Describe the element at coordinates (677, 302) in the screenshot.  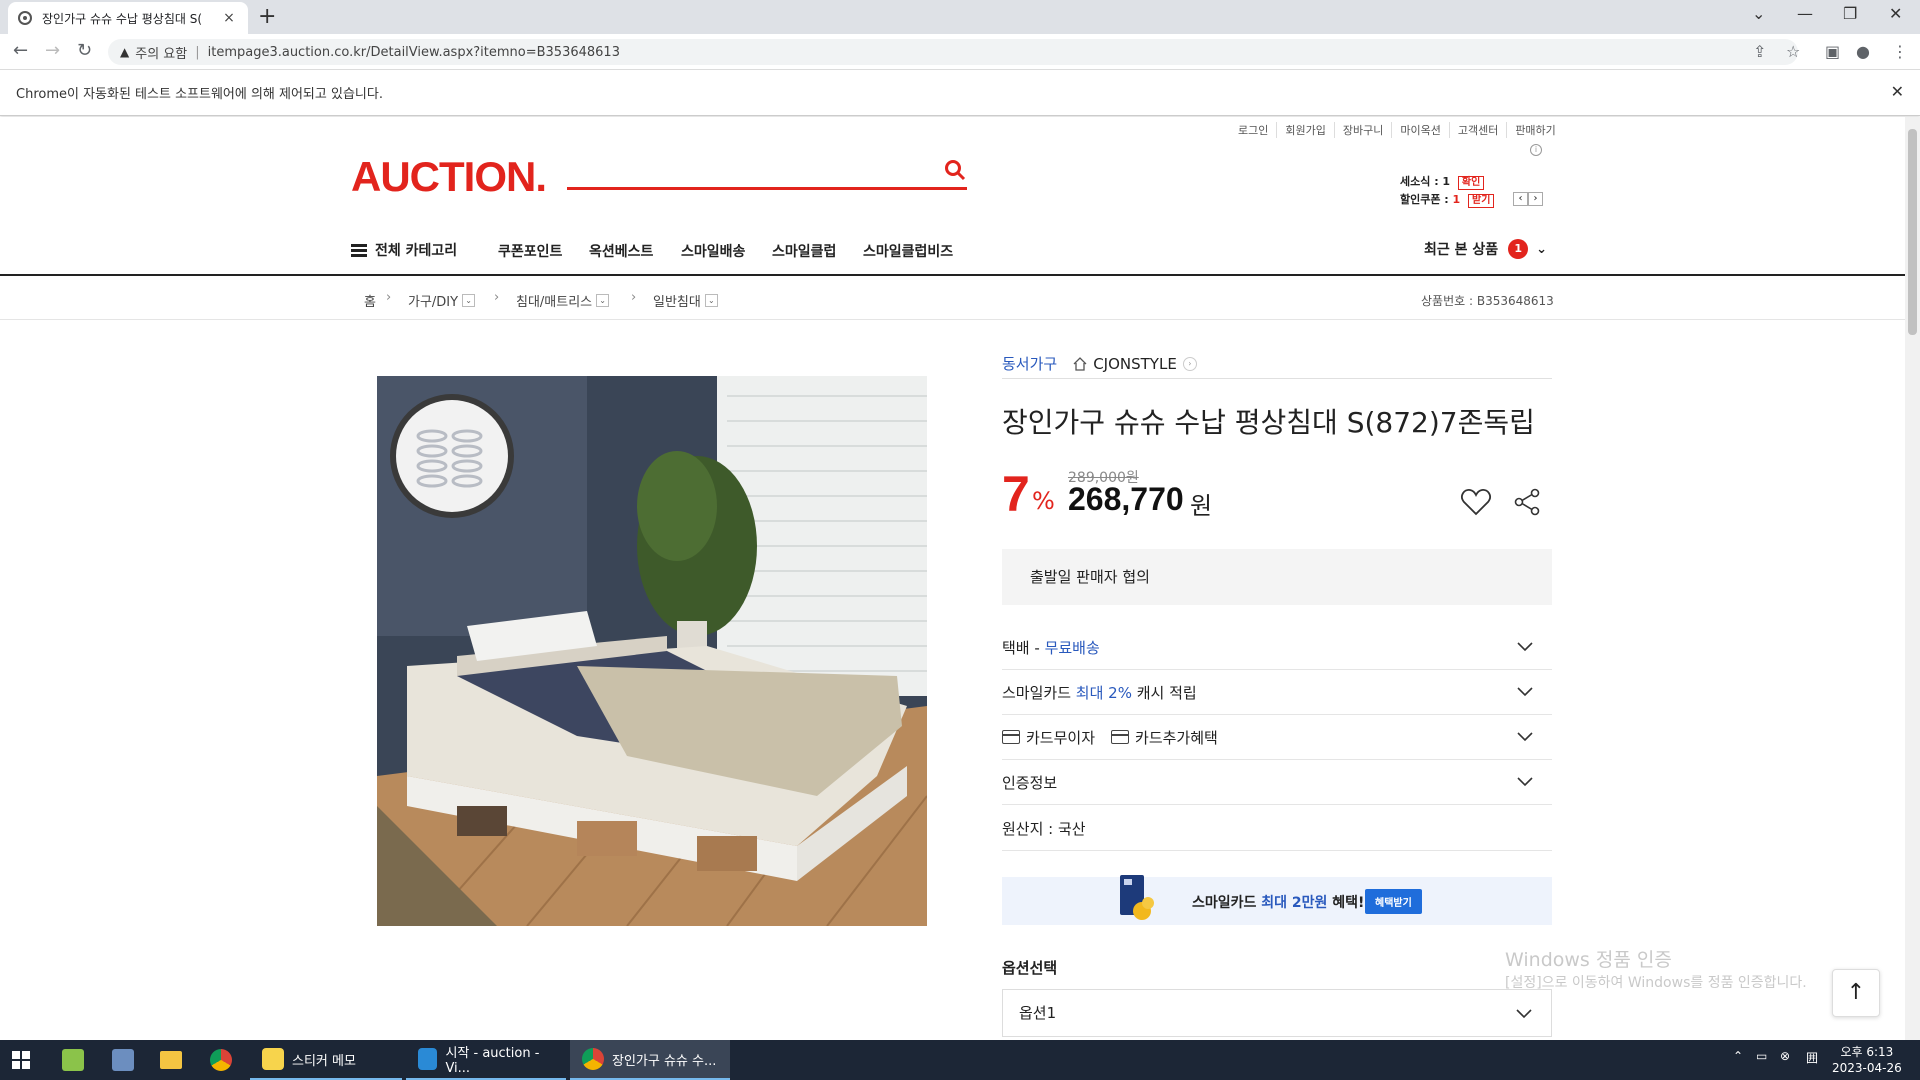
I see `breadcrumb-general-bed-label: 일반침대` at that location.